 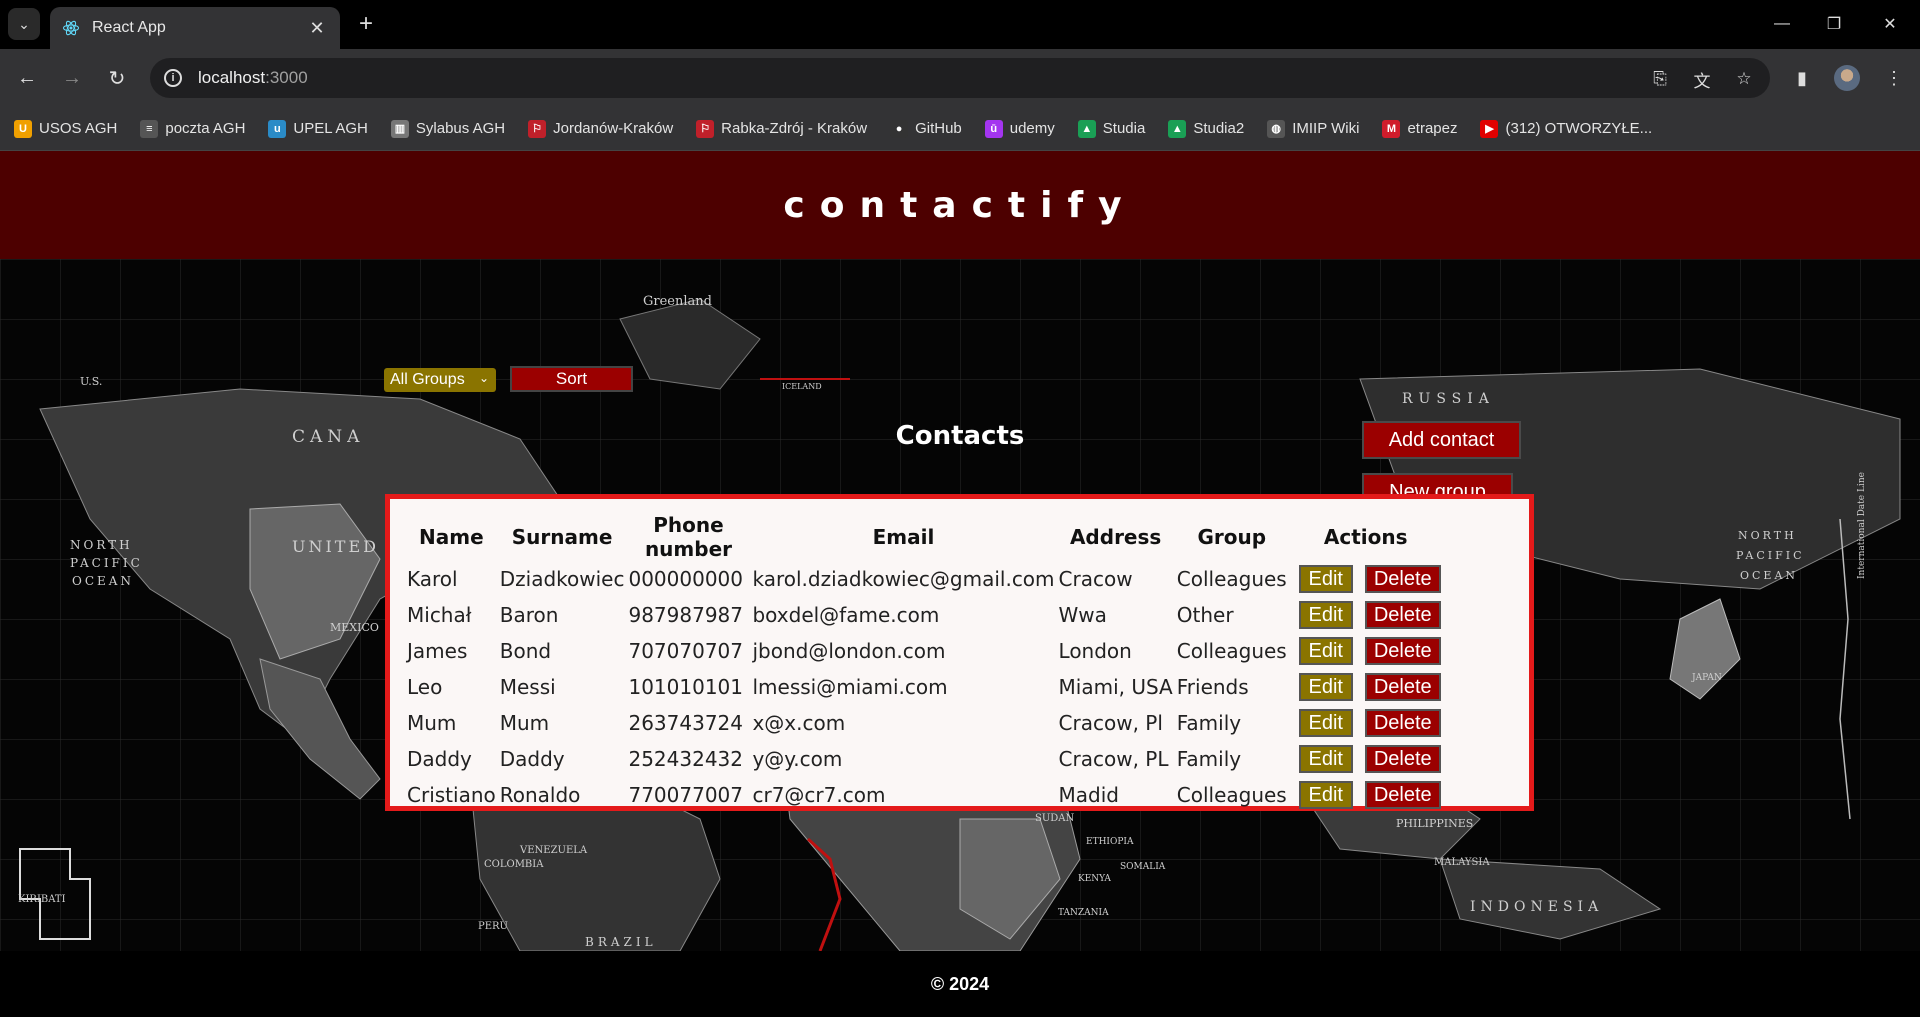 What do you see at coordinates (1702, 79) in the screenshot?
I see `translate-icon: 文` at bounding box center [1702, 79].